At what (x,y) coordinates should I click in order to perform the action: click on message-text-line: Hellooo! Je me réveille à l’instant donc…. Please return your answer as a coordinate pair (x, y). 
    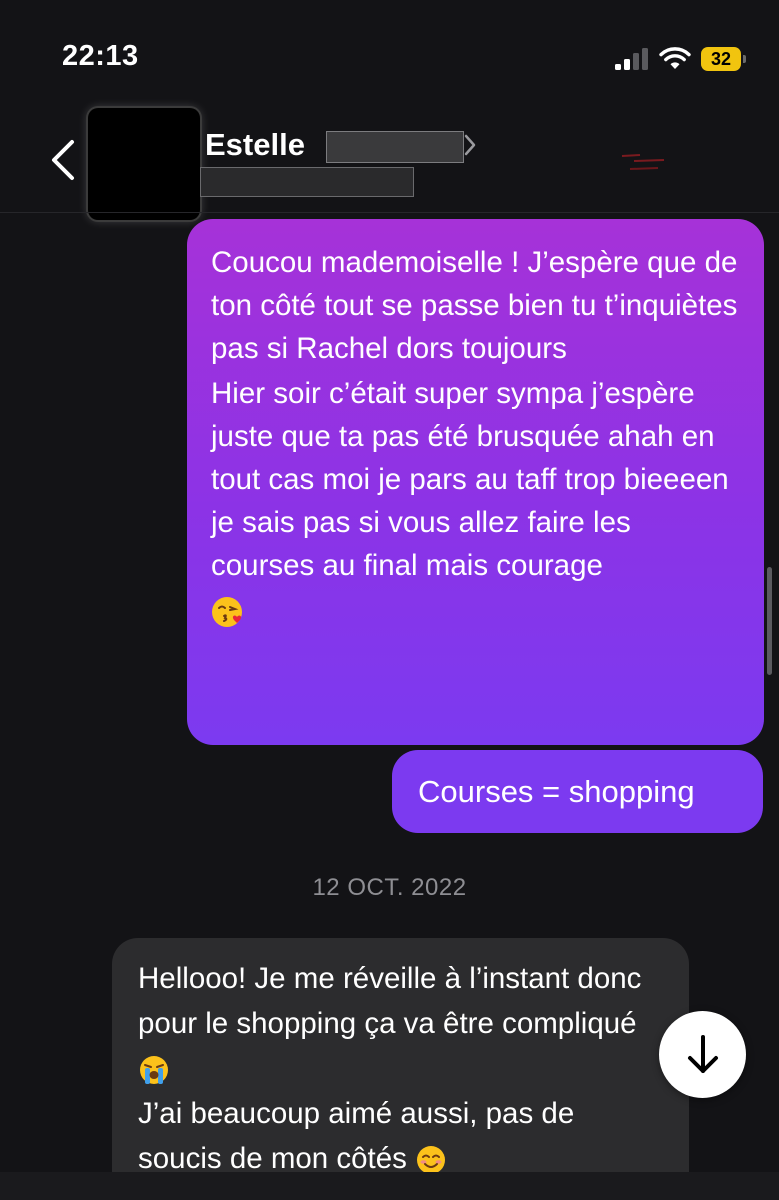
    Looking at the image, I should click on (400, 1023).